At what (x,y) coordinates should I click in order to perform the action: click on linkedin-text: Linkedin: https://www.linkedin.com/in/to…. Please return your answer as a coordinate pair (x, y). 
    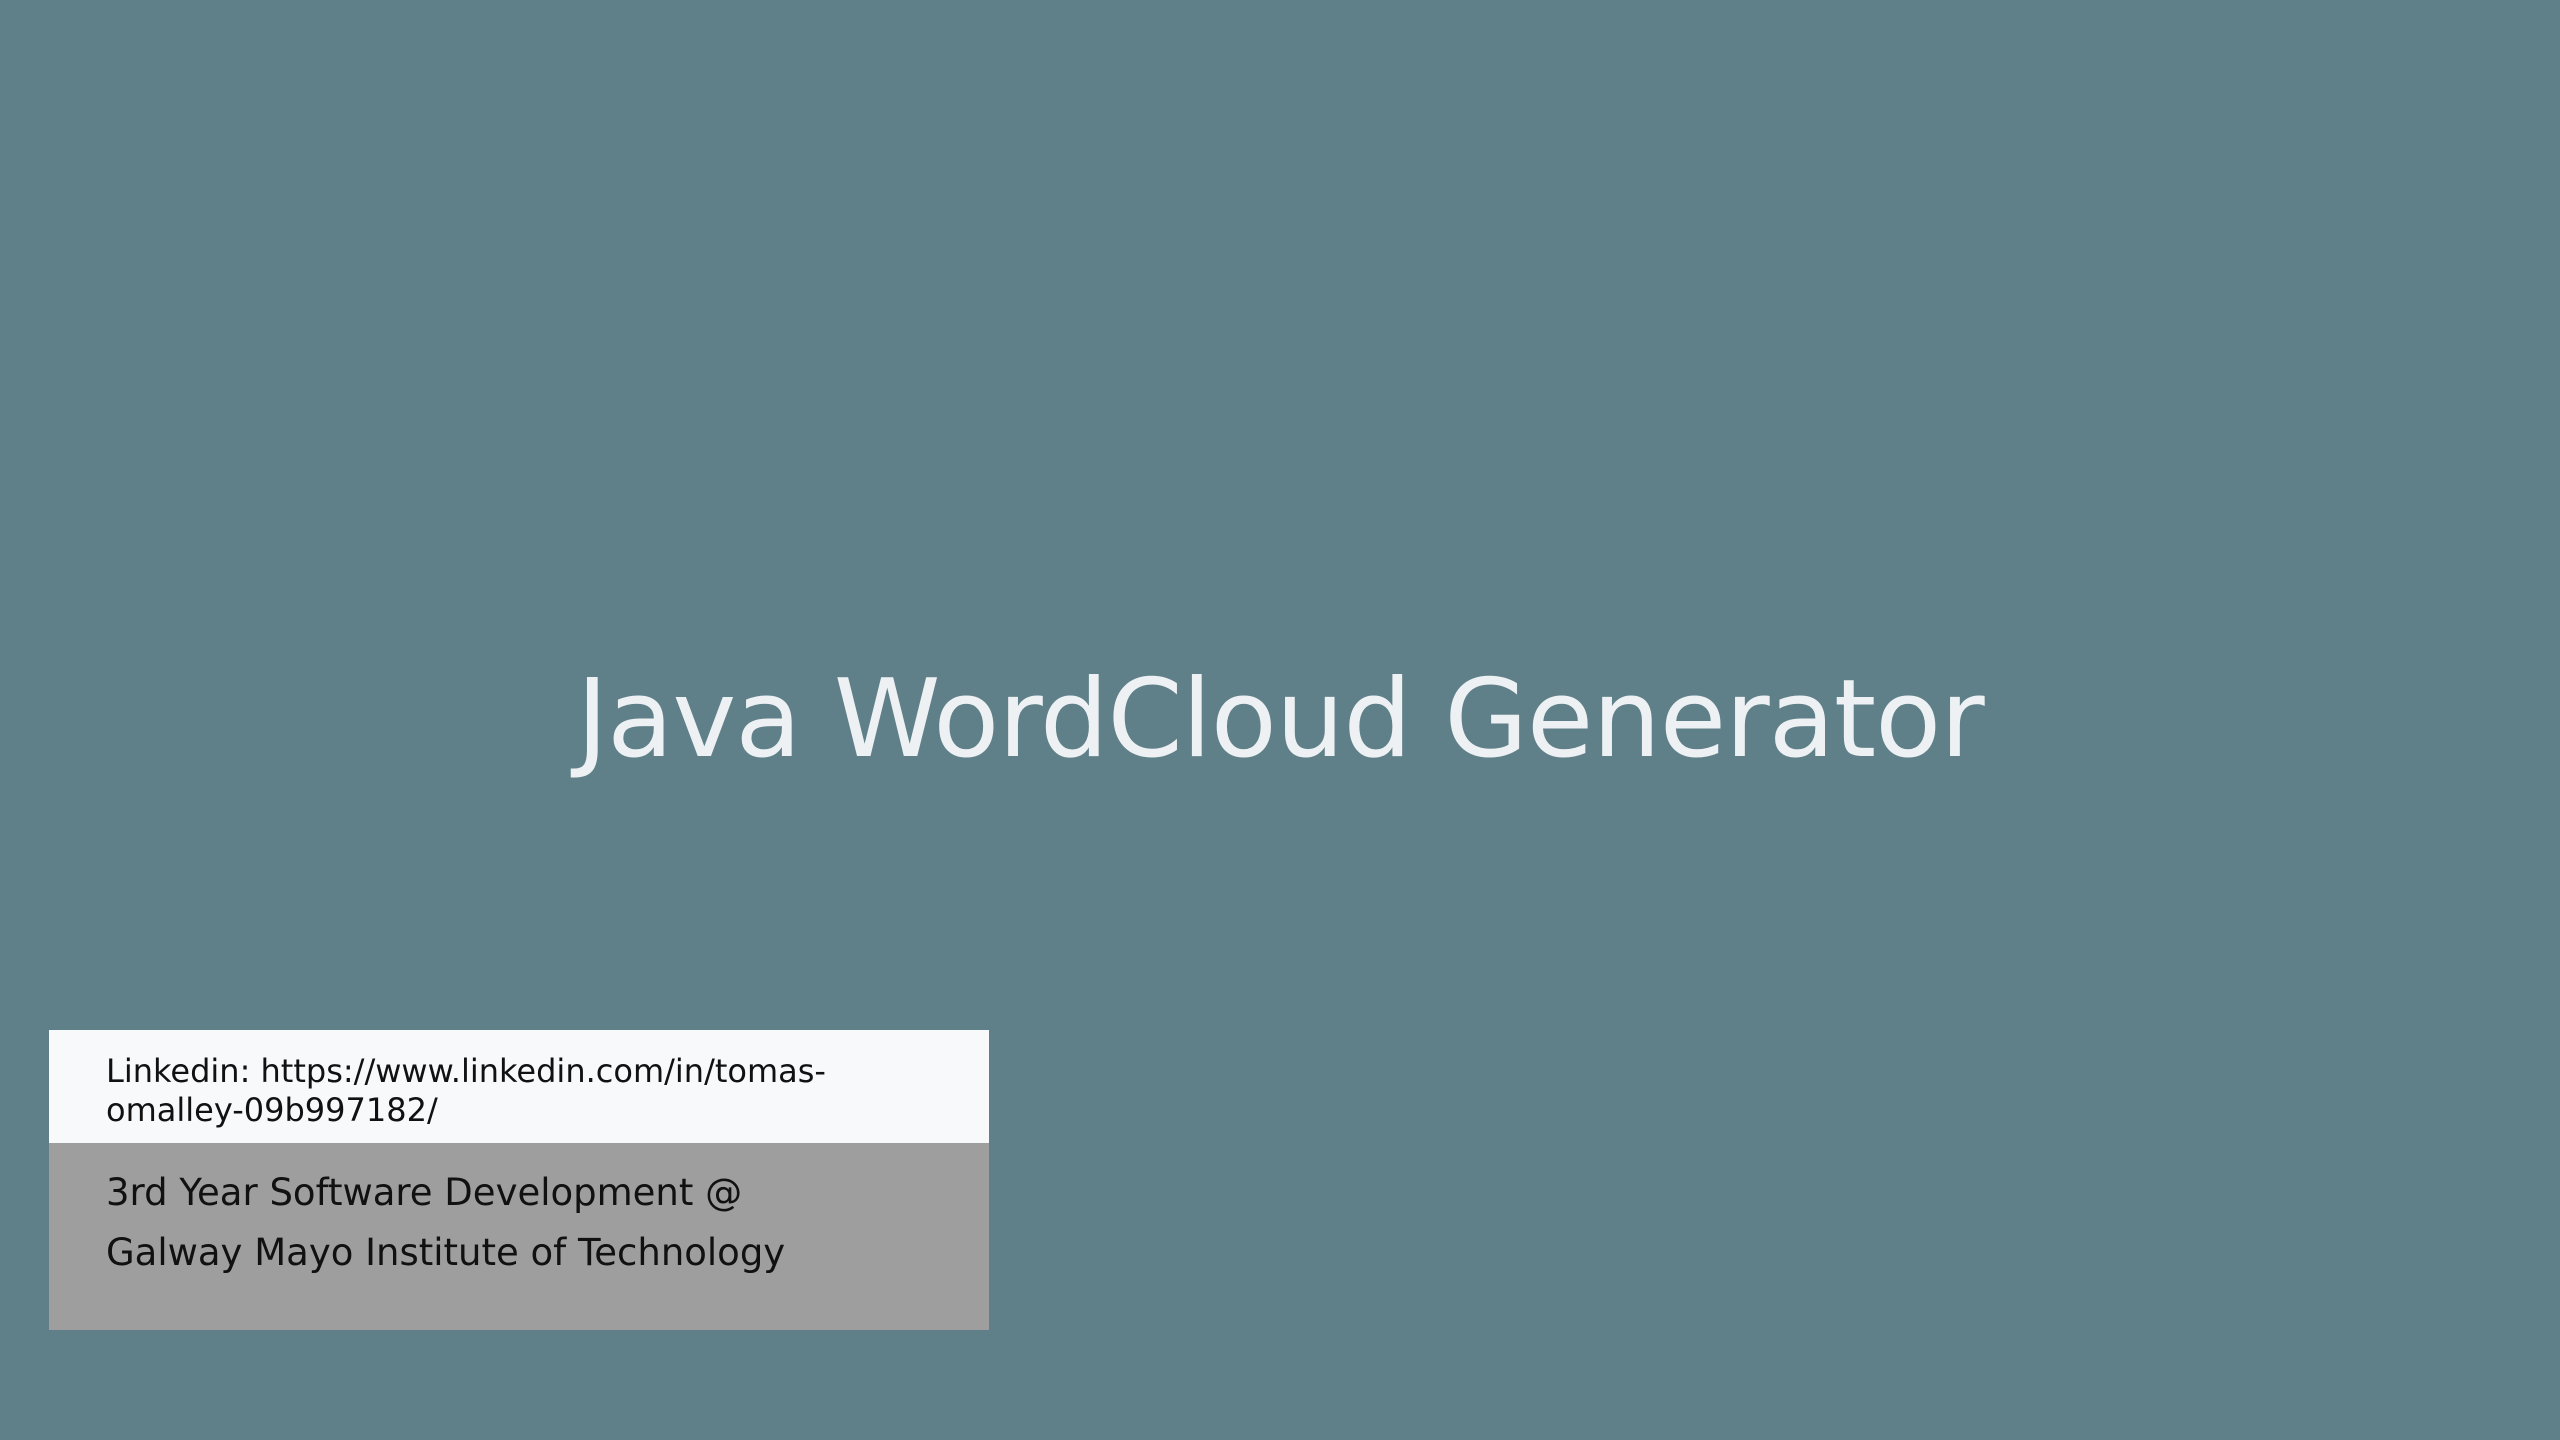
    Looking at the image, I should click on (486, 1091).